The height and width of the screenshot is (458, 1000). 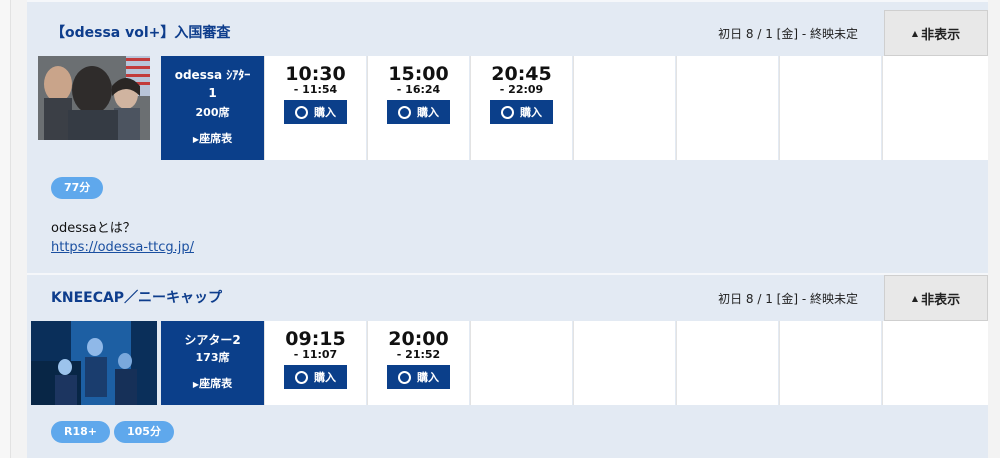 I want to click on rating-badge: R18+, so click(x=80, y=432).